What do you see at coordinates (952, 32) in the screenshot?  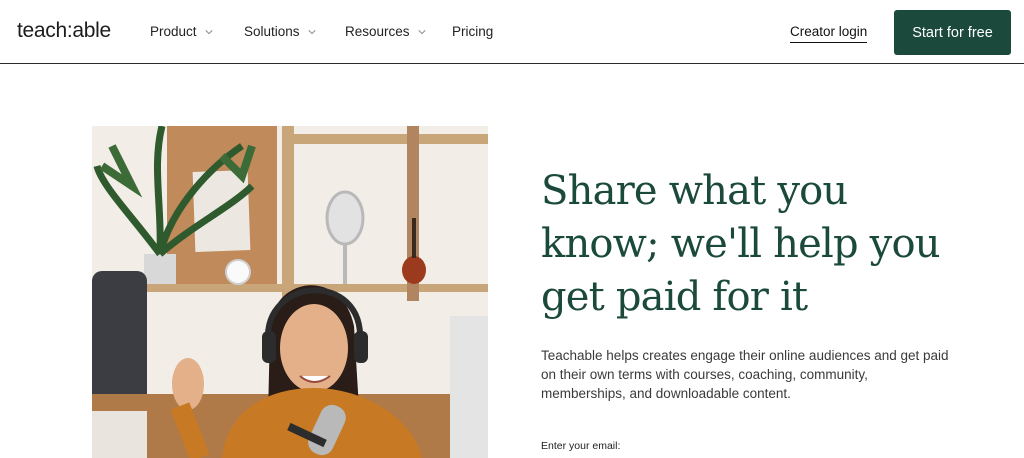 I see `start-for-free-button: Start for free` at bounding box center [952, 32].